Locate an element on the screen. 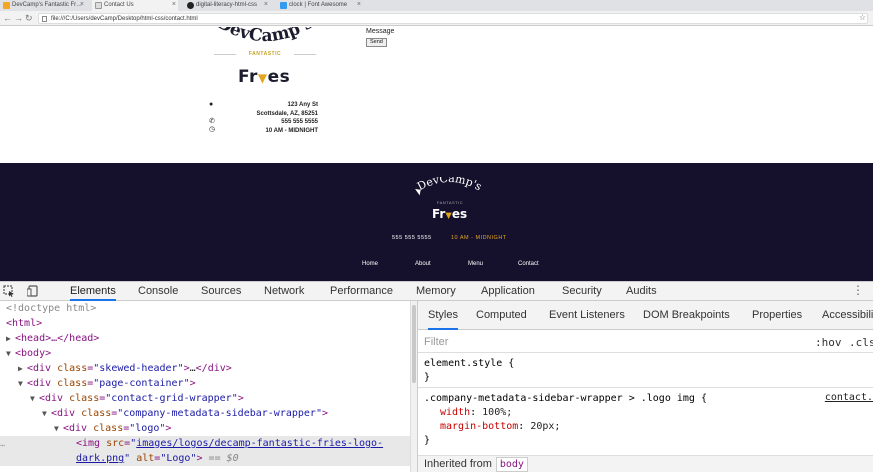 Image resolution: width=873 pixels, height=472 pixels. reload-icon: ↻ is located at coordinates (29, 18).